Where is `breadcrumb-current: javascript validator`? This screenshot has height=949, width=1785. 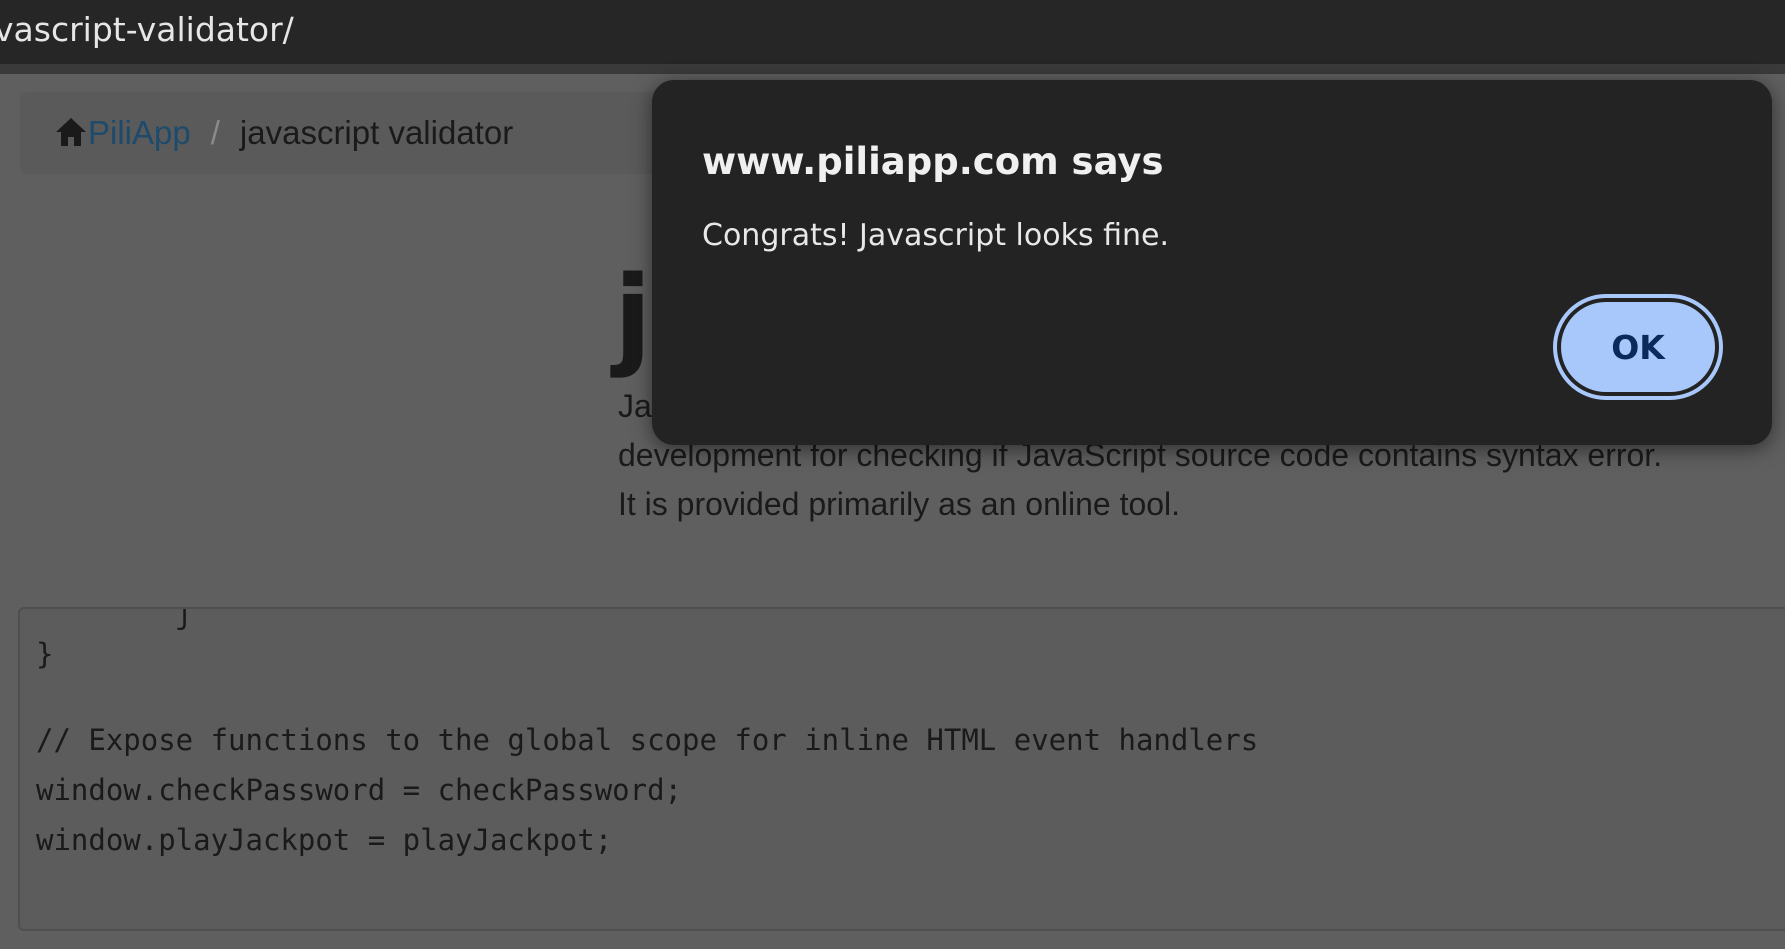
breadcrumb-current: javascript validator is located at coordinates (376, 132).